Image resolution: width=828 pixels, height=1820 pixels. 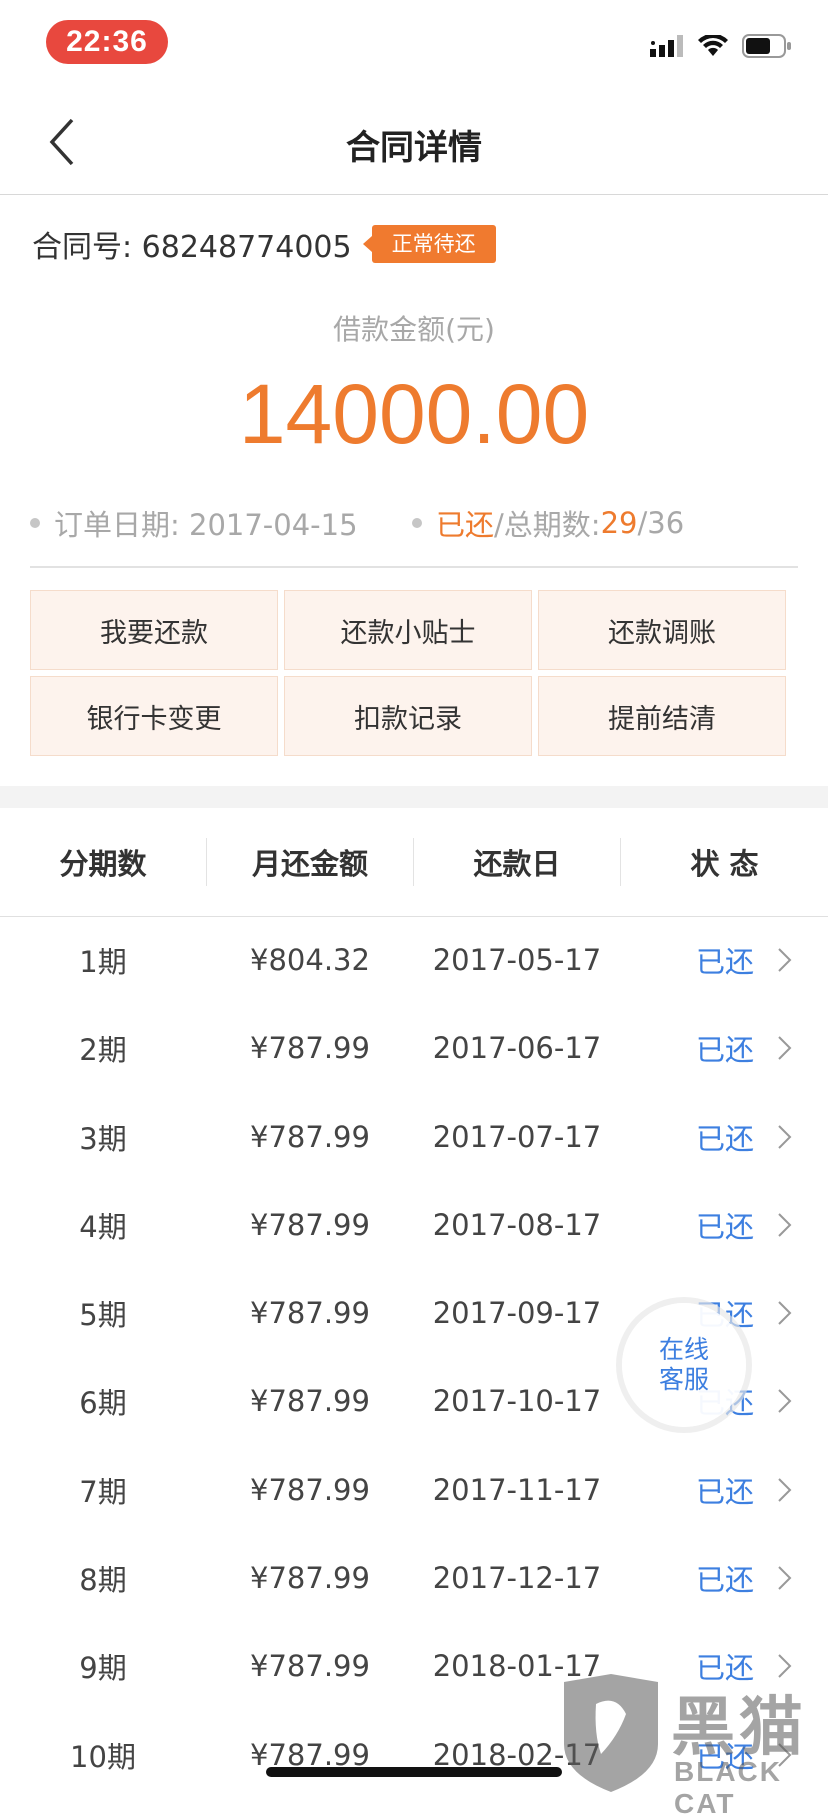 What do you see at coordinates (517, 1489) in the screenshot?
I see `row-date: 2017-11-17` at bounding box center [517, 1489].